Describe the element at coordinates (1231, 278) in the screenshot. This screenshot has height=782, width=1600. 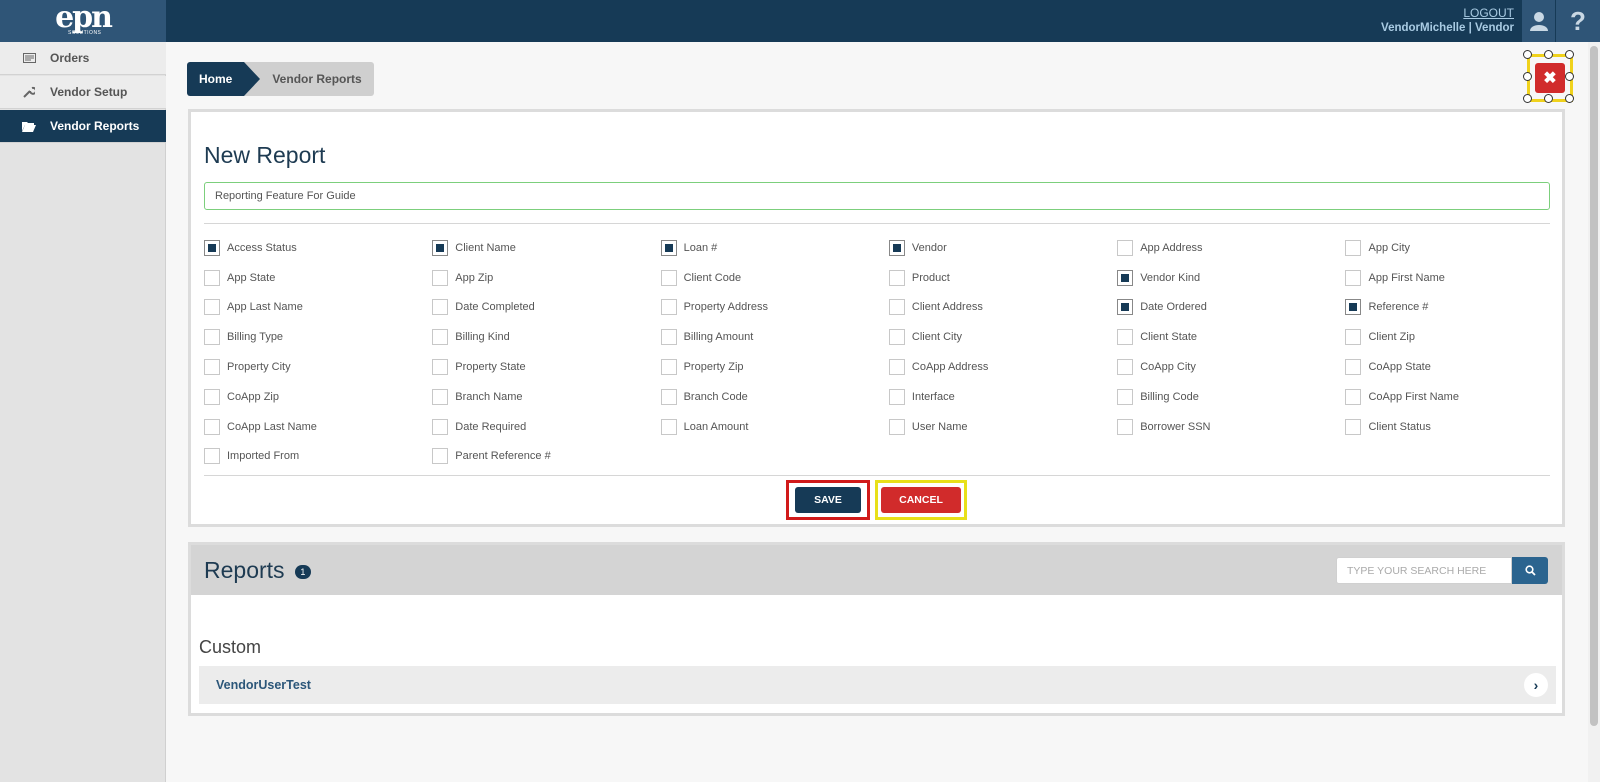
I see `field-option: Vendor Kind` at that location.